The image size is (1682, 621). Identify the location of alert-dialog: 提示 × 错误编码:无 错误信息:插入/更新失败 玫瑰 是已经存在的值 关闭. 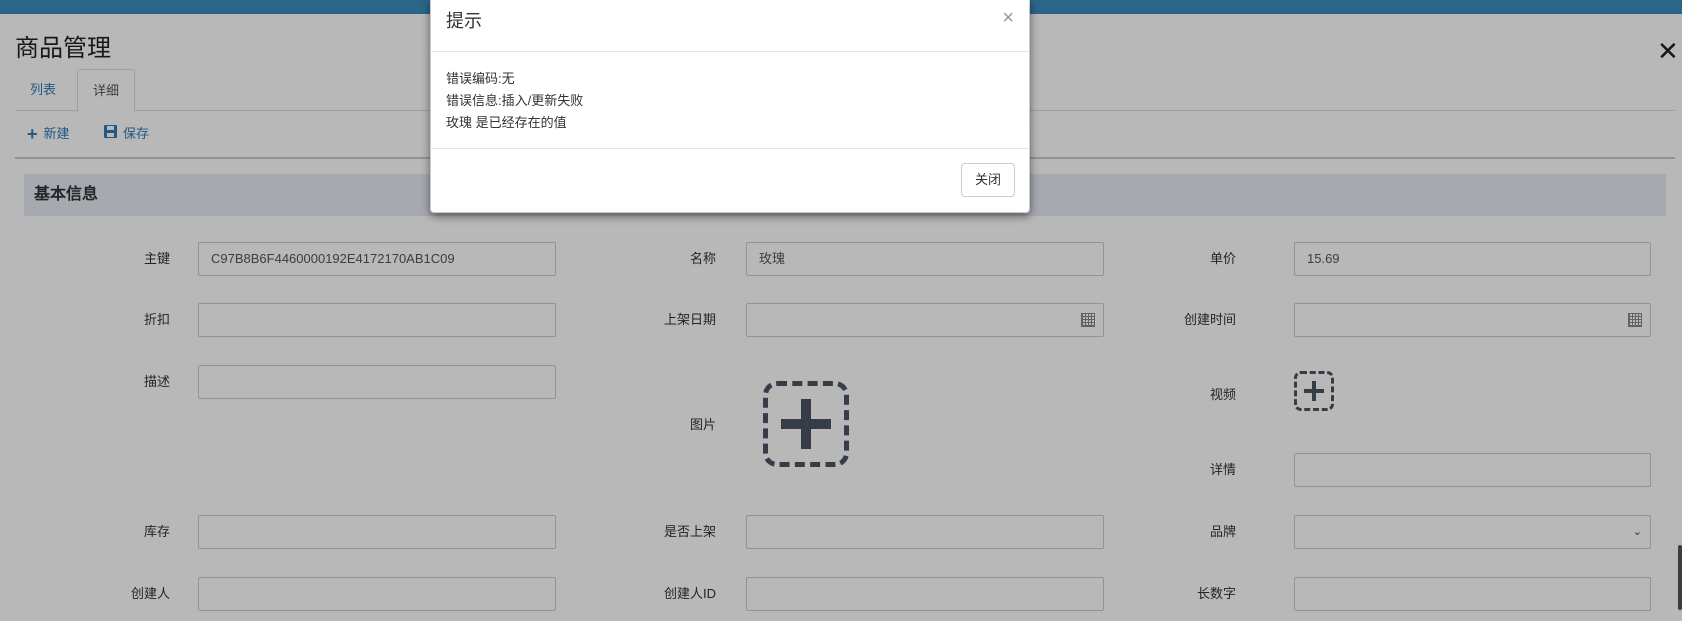
(730, 106).